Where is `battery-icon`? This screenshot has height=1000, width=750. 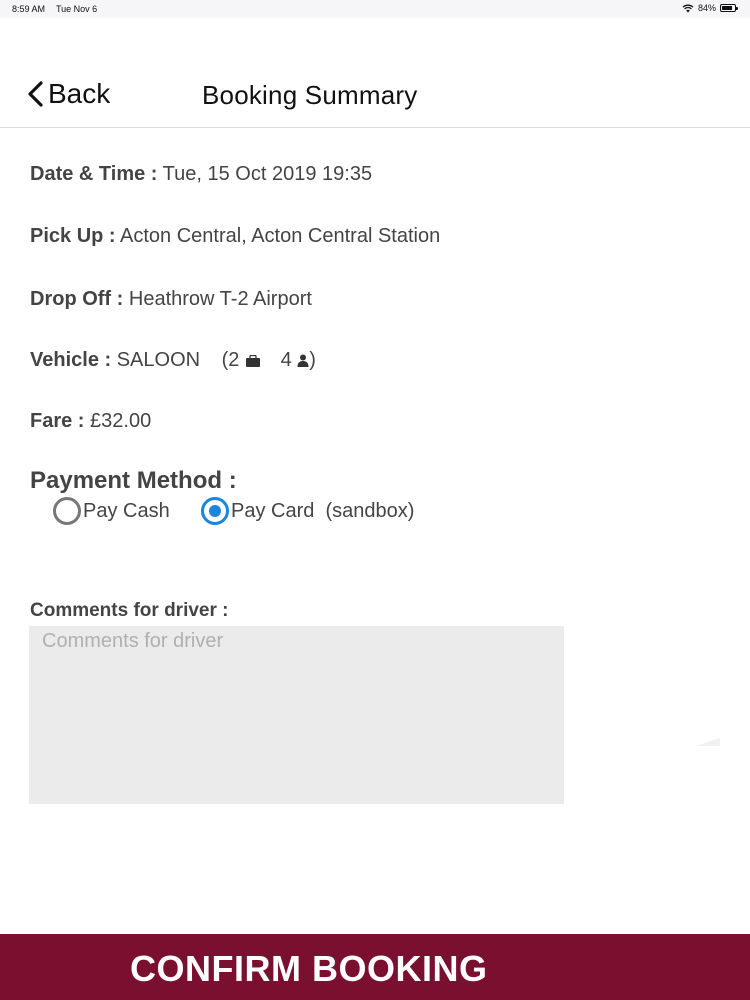
battery-icon is located at coordinates (729, 8).